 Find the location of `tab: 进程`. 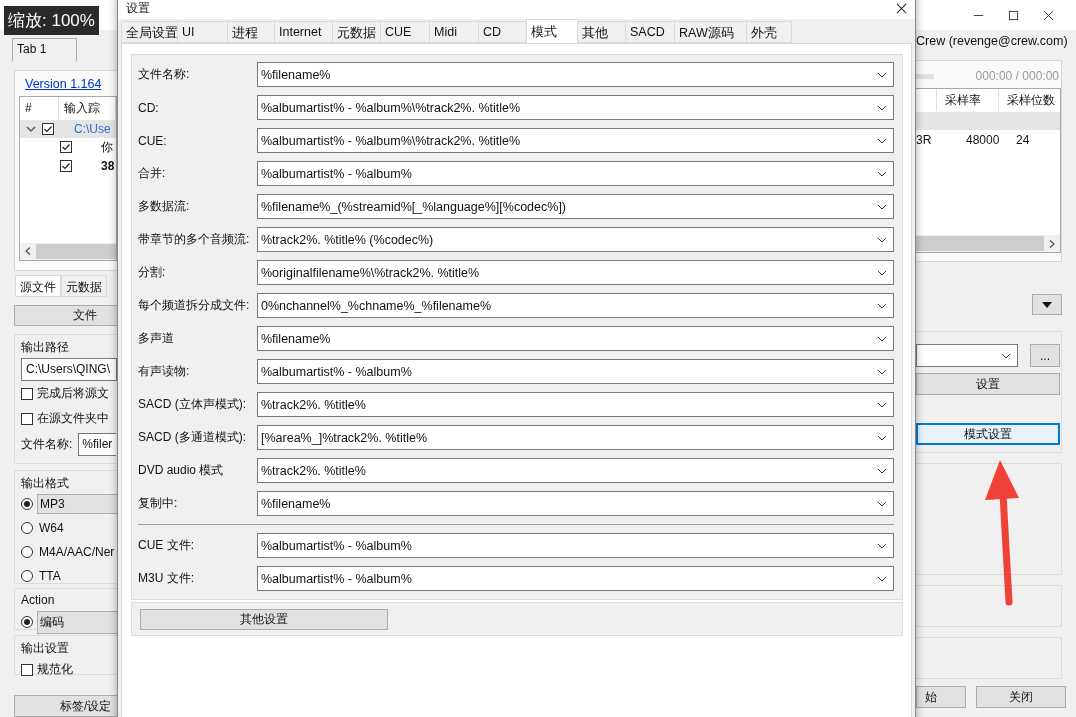

tab: 进程 is located at coordinates (250, 32).